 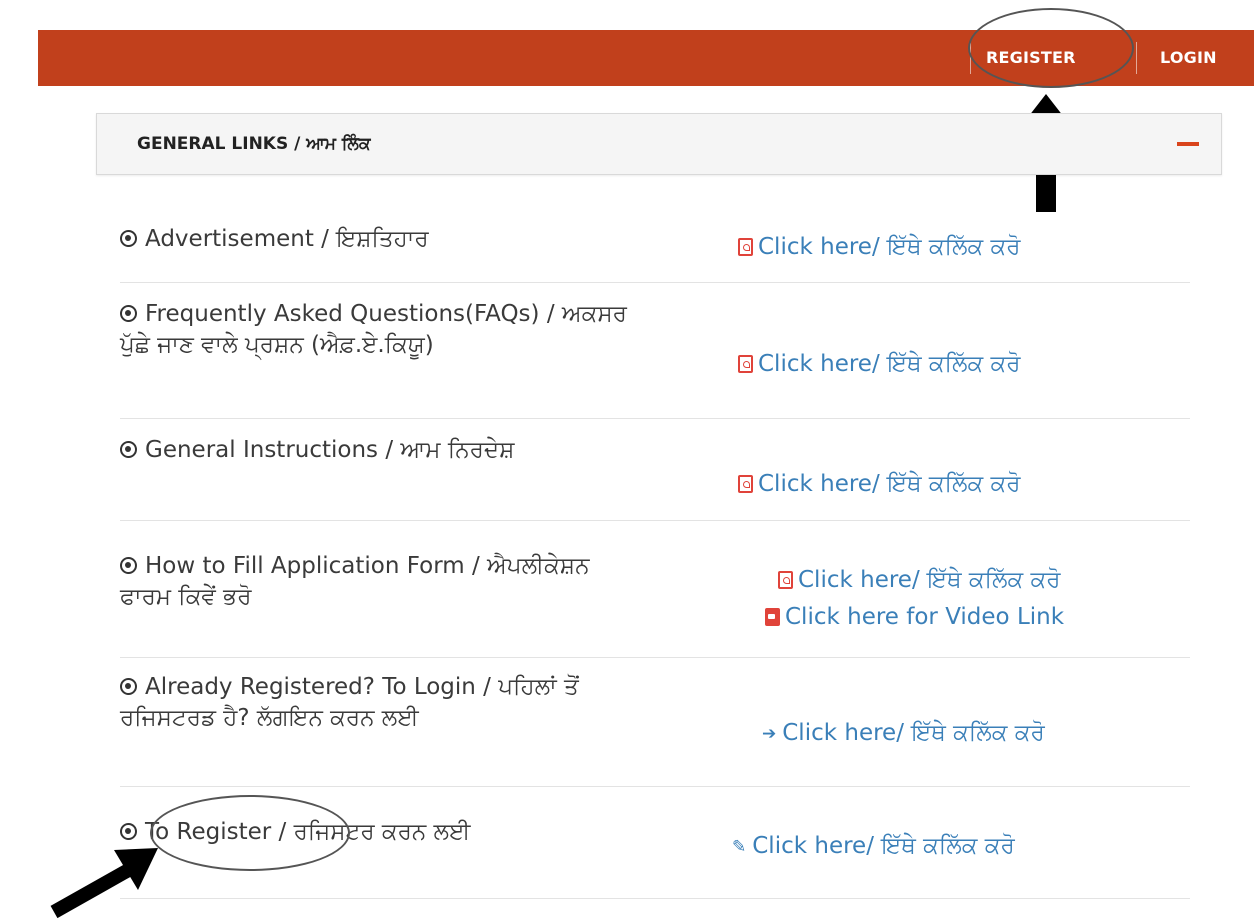 I want to click on video-icon, so click(x=772, y=617).